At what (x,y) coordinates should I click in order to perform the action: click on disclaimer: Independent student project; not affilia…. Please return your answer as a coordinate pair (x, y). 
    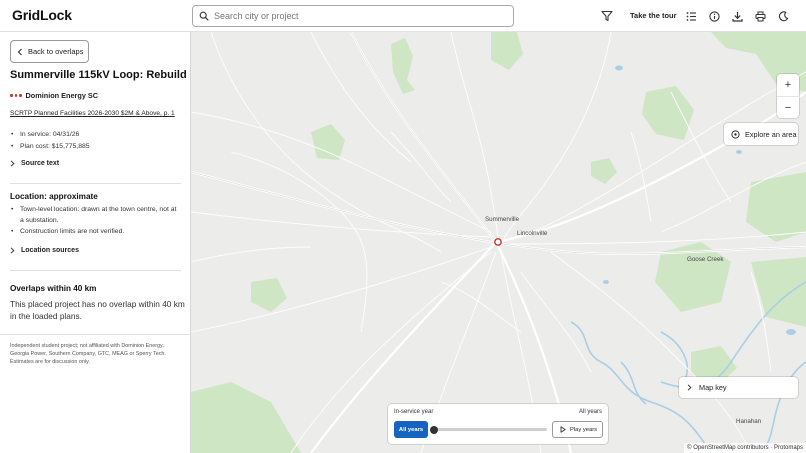
    Looking at the image, I should click on (88, 354).